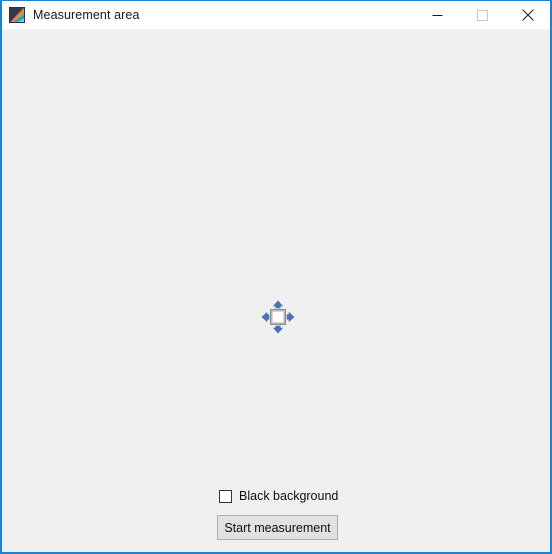 This screenshot has width=552, height=554. I want to click on close-button, so click(527, 15).